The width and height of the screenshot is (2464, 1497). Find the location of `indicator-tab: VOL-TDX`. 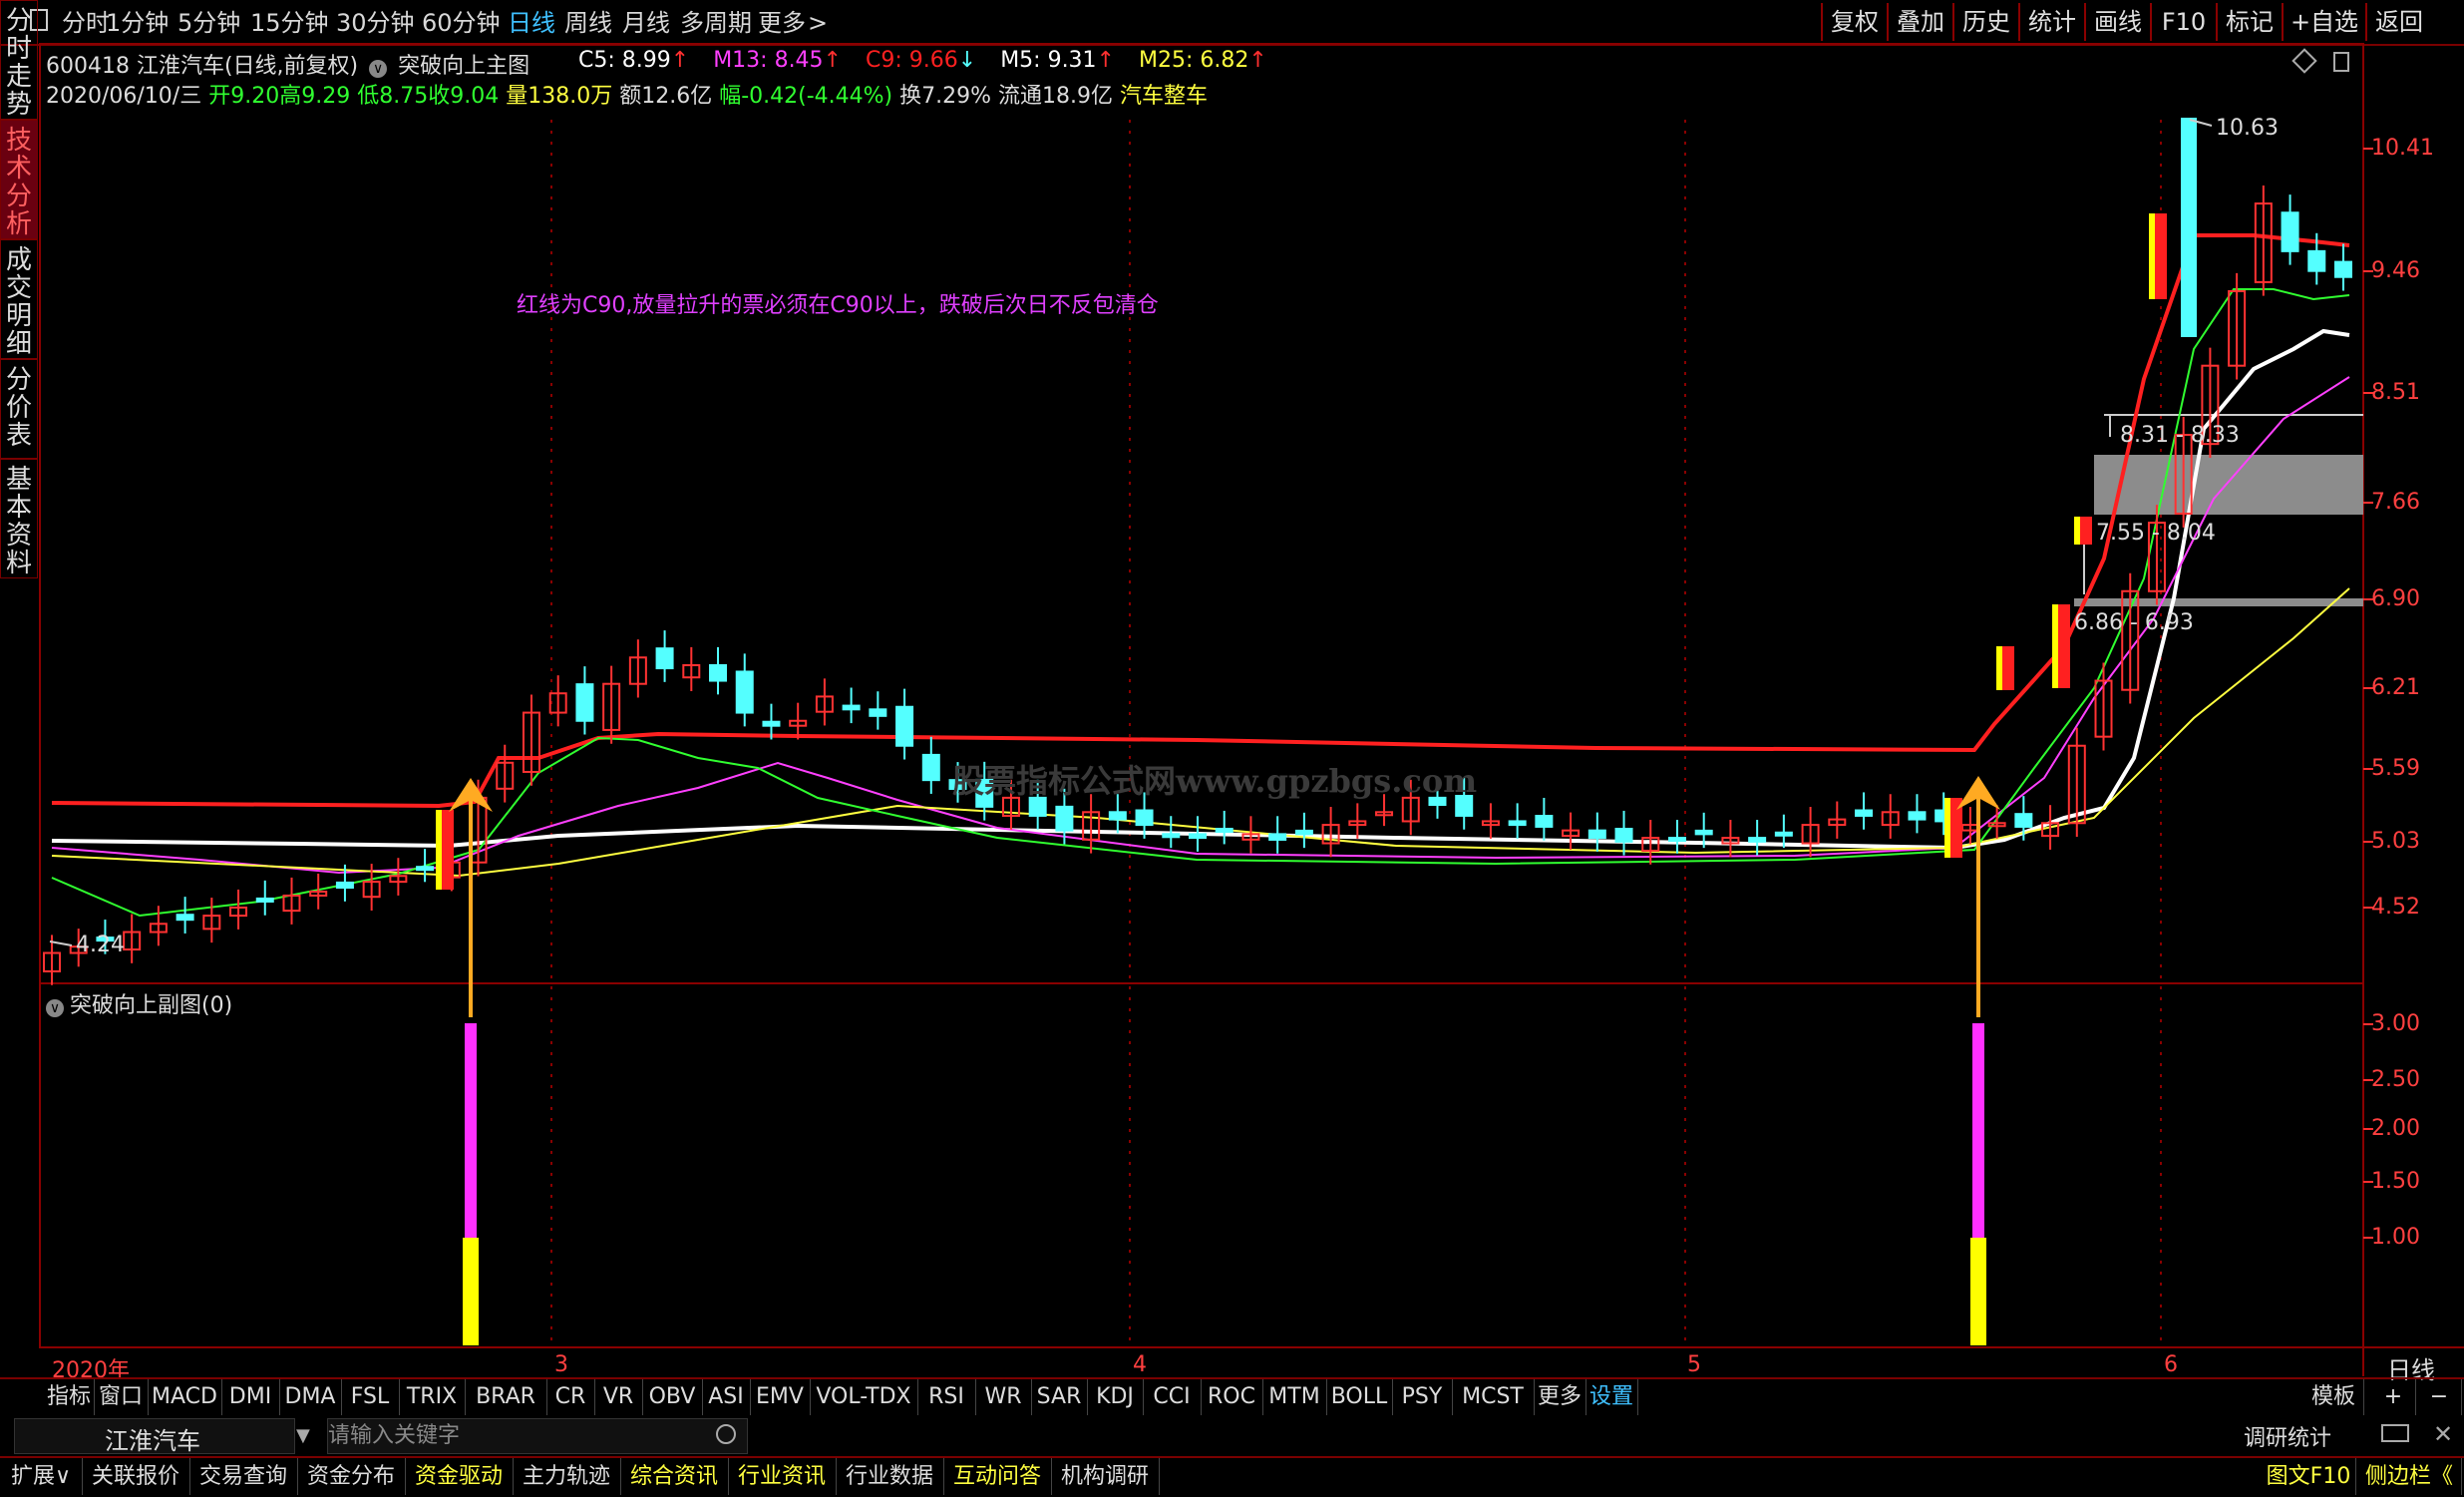

indicator-tab: VOL-TDX is located at coordinates (864, 1397).